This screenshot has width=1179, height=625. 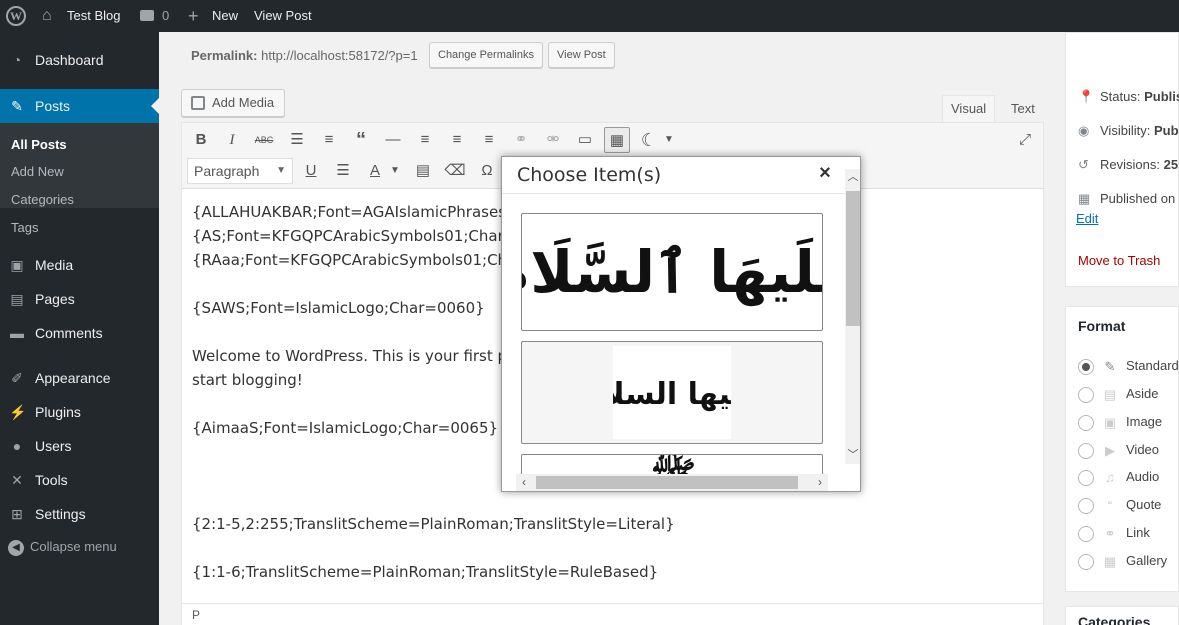 What do you see at coordinates (585, 140) in the screenshot?
I see `read-more-icon: ▭` at bounding box center [585, 140].